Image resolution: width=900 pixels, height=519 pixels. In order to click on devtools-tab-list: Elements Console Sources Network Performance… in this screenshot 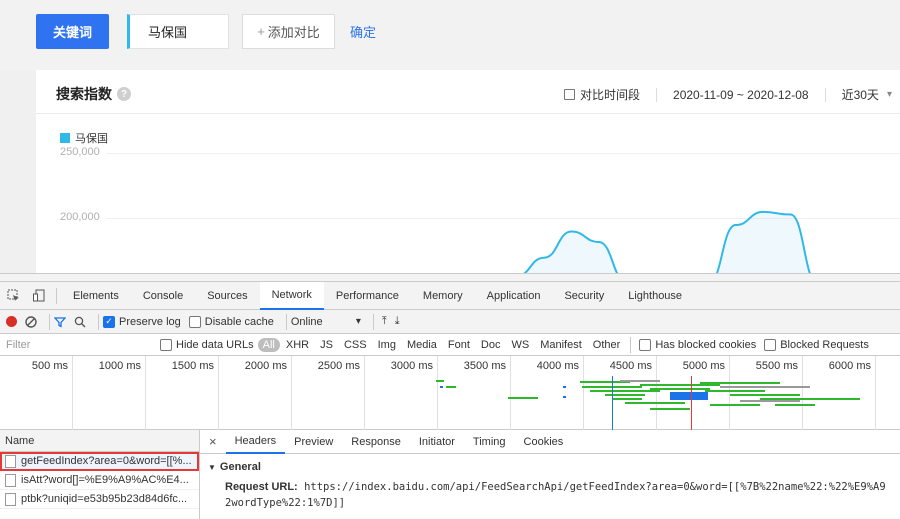, I will do `click(377, 295)`.